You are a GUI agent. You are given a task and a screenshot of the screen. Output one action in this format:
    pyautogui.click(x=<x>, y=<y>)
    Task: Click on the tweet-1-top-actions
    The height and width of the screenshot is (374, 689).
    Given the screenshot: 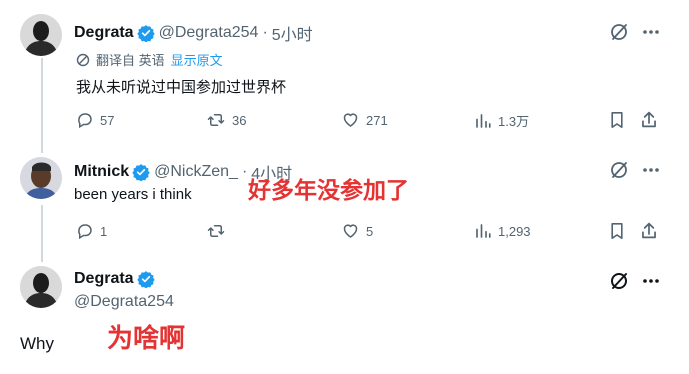 What is the action you would take?
    pyautogui.click(x=634, y=32)
    